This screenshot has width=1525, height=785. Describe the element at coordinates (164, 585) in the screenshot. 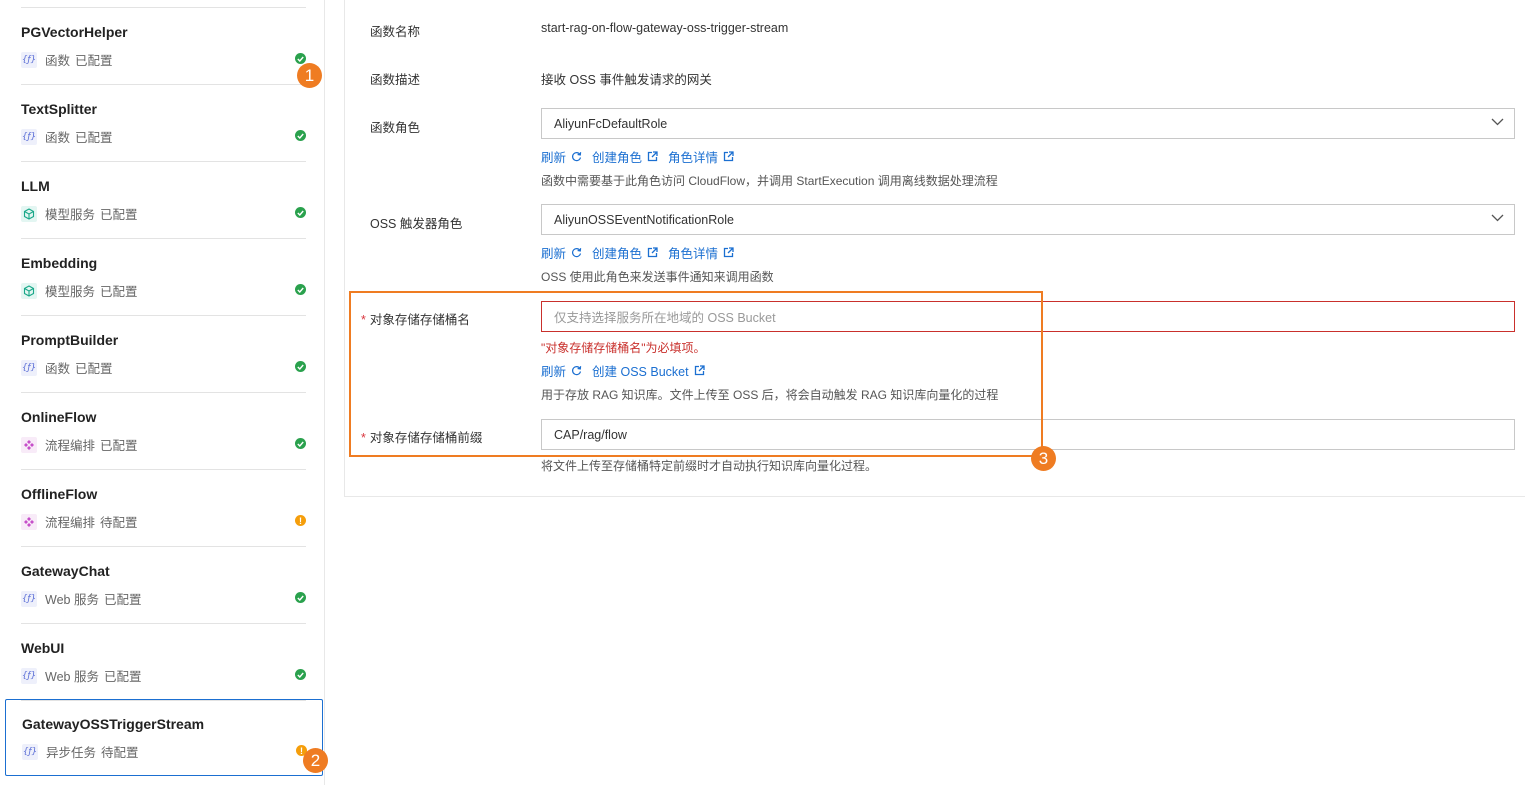

I see `sidebar-item-gatewaychat: GatewayChat {ƒ} Web 服务 已配置` at that location.